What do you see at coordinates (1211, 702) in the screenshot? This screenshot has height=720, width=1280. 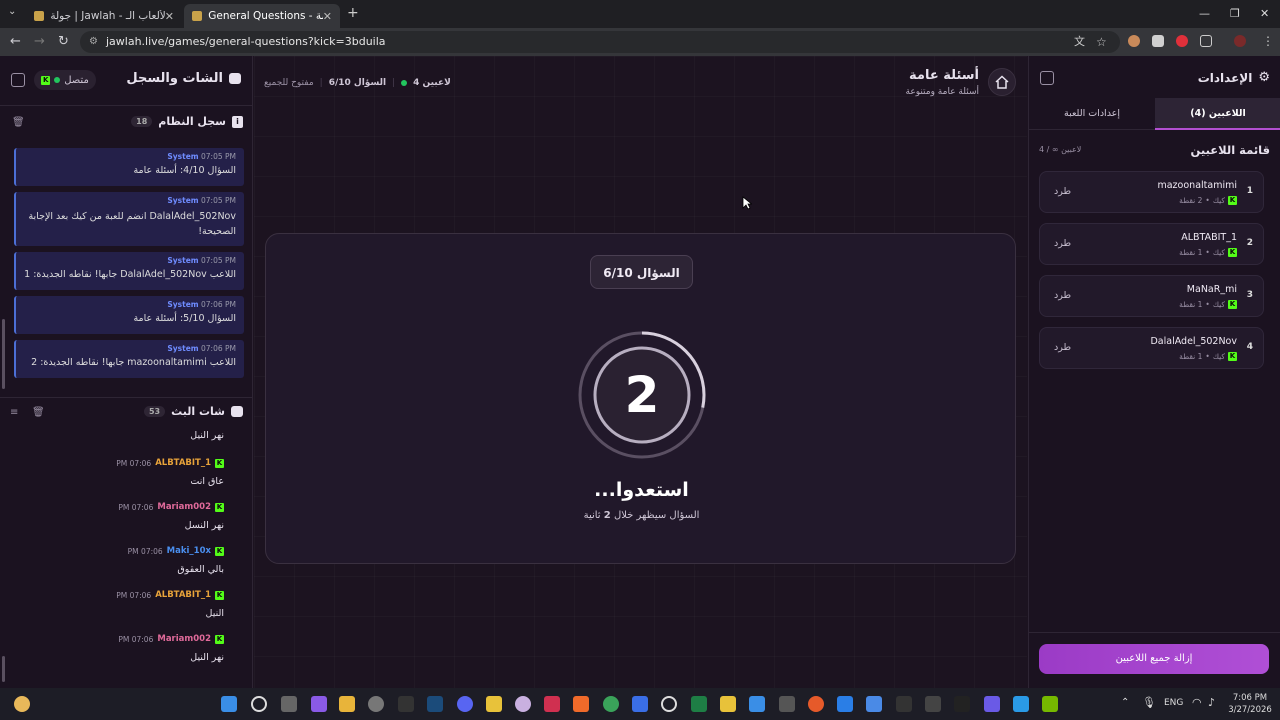 I see `volume-icon: ♪` at bounding box center [1211, 702].